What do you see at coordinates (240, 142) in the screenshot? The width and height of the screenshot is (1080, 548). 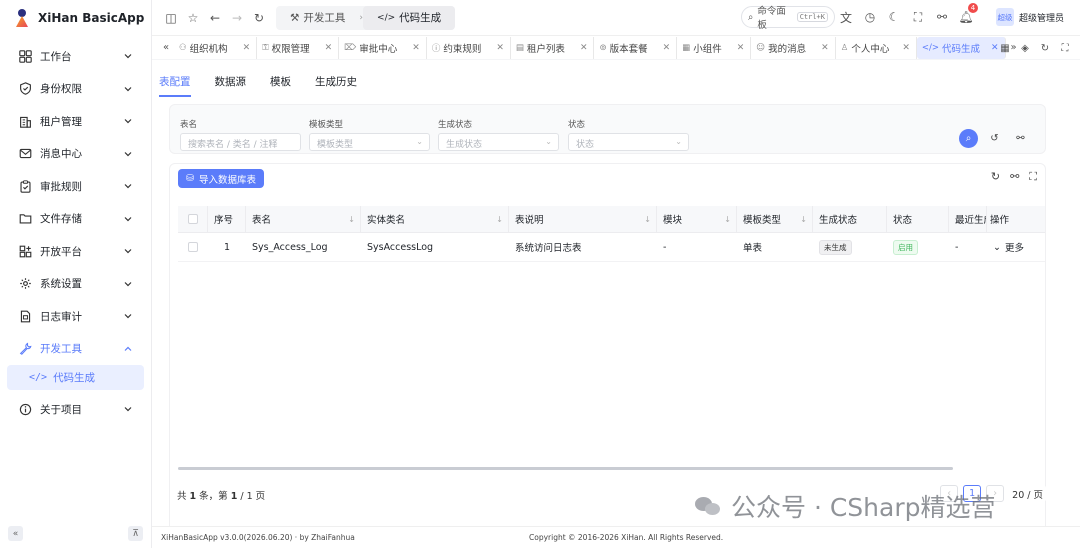 I see `search-input: 搜索表名 / 类名 / 注释` at bounding box center [240, 142].